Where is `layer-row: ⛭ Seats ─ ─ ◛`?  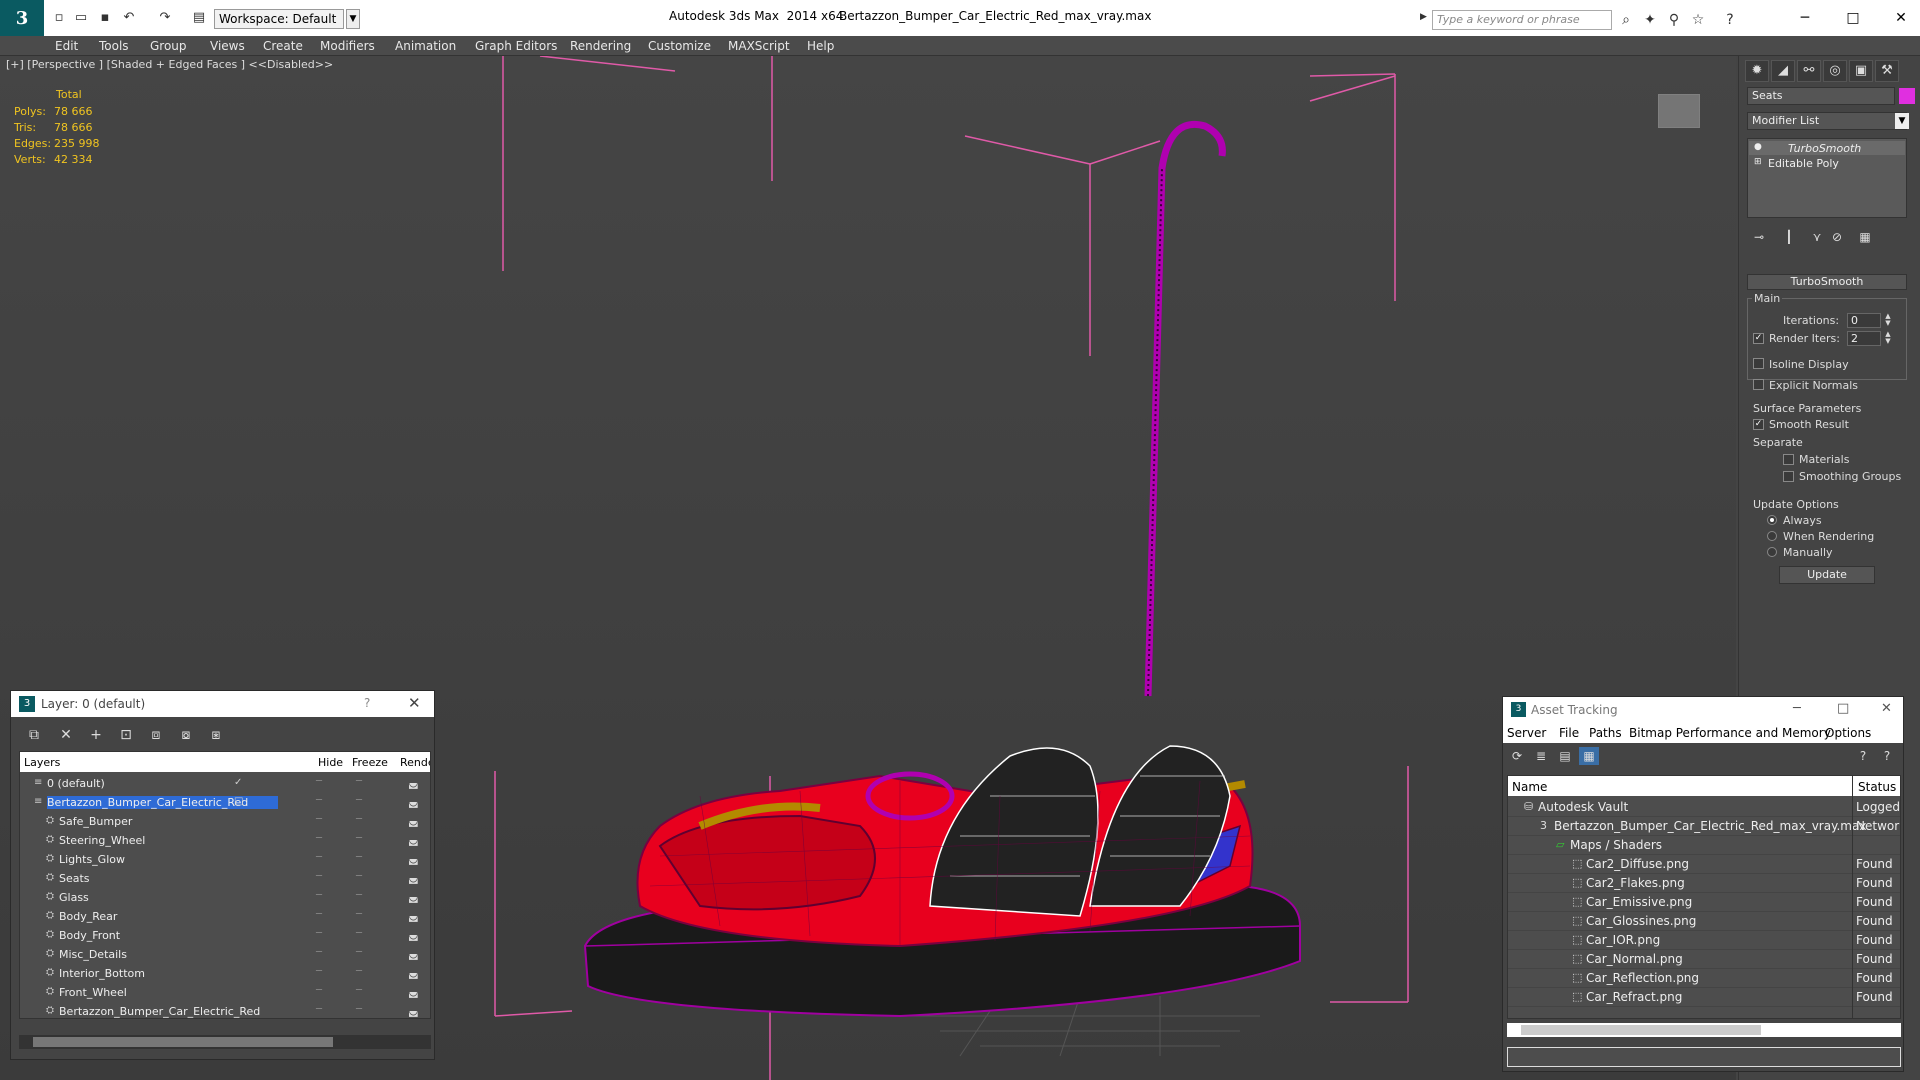
layer-row: ⛭ Seats ─ ─ ◛ is located at coordinates (225, 878).